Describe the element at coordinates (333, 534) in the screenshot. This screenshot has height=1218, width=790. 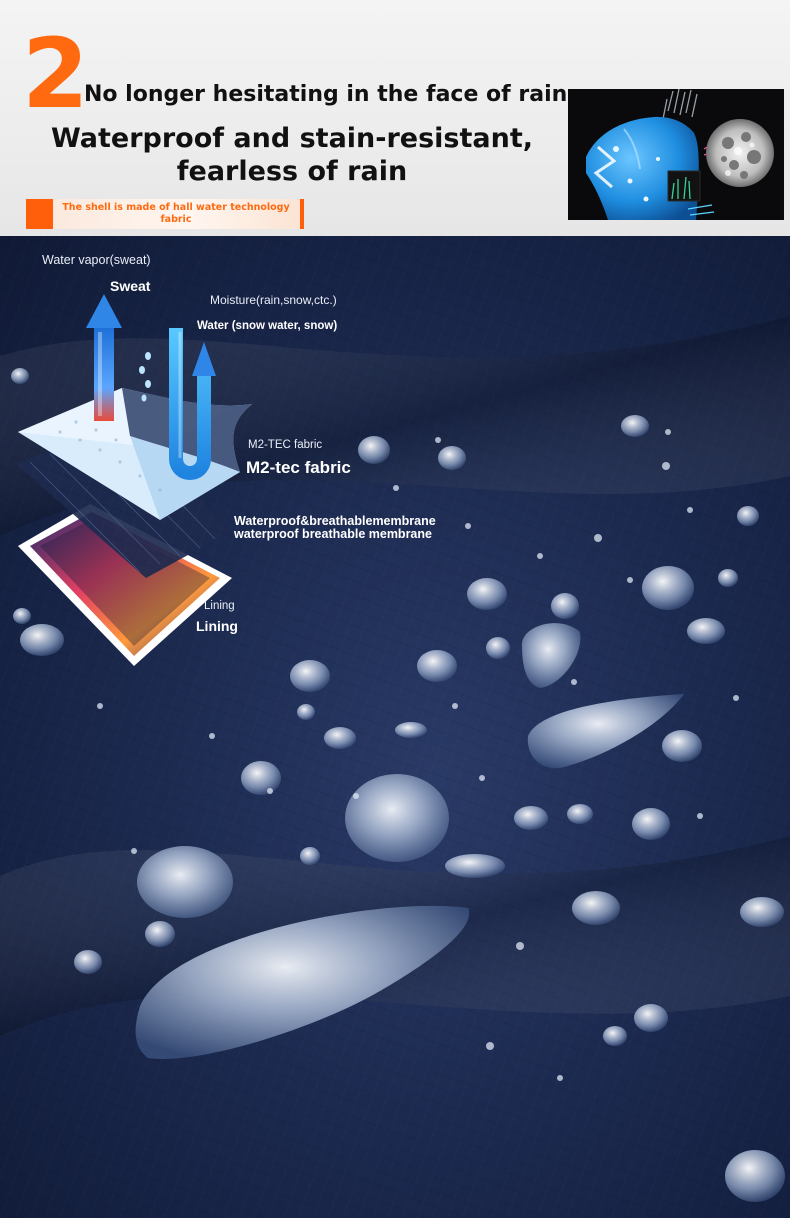
I see `membrane-label-2: waterproof breathable membrane` at that location.